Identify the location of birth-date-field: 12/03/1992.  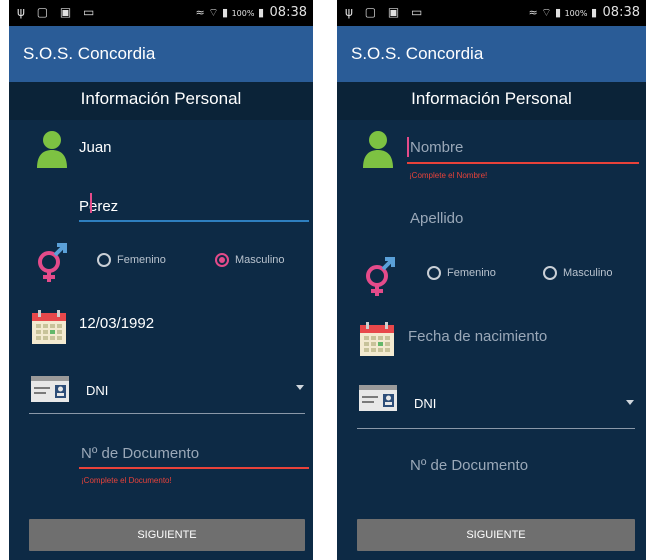
(116, 323).